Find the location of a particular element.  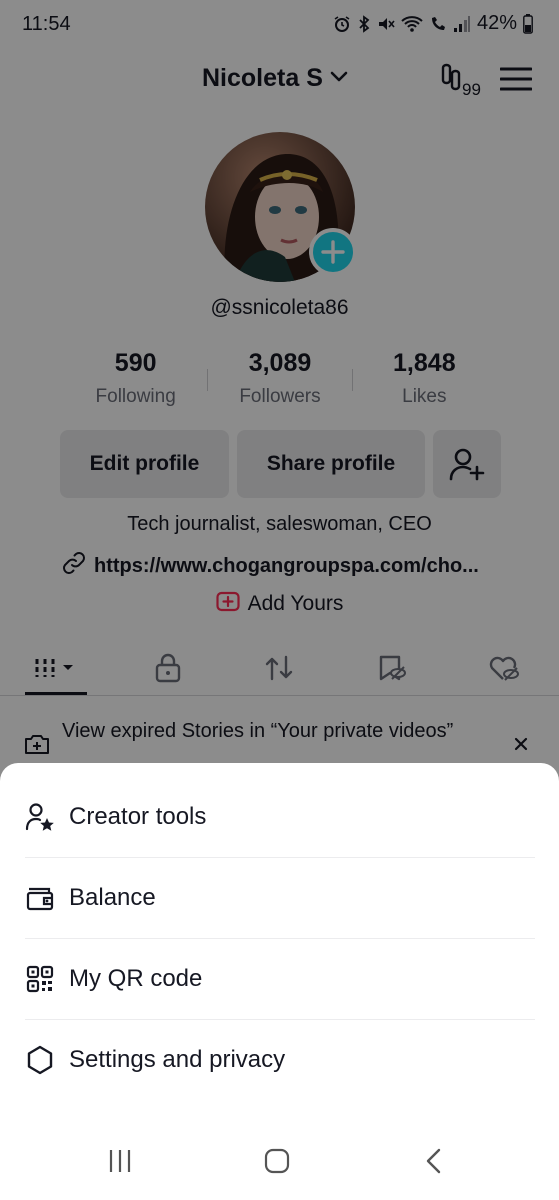

creator-star-icon is located at coordinates (40, 817).